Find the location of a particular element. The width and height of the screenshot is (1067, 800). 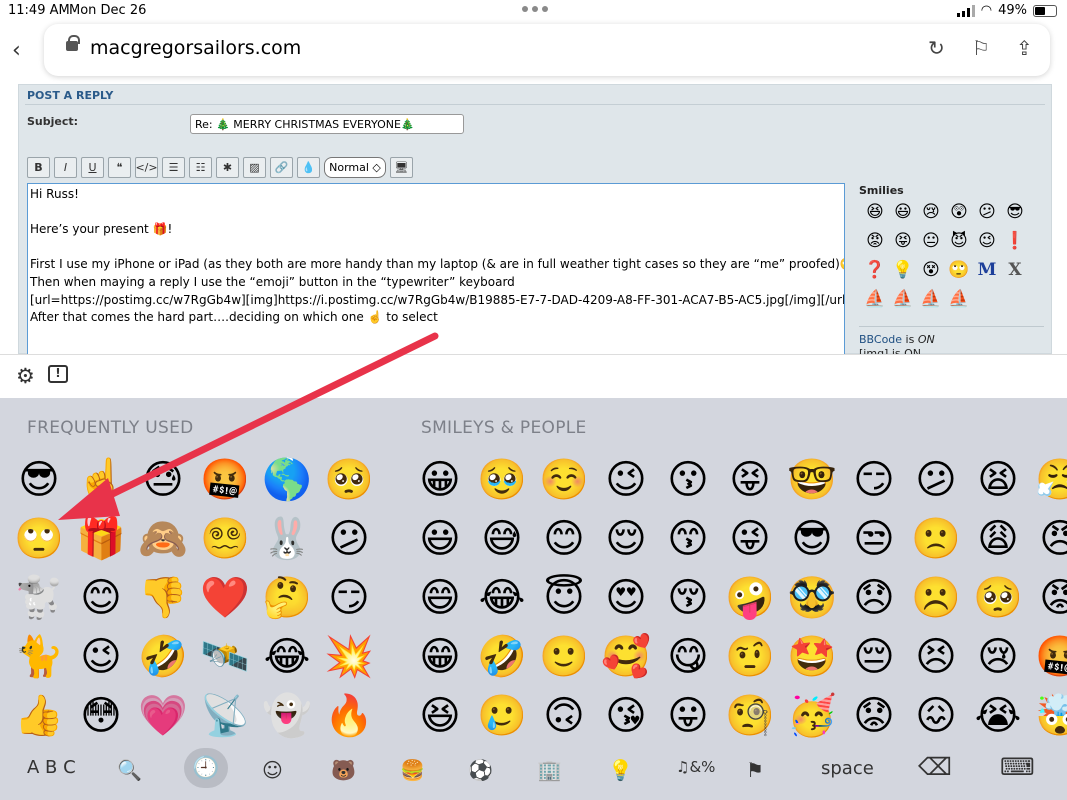

emoji-key: 😉 is located at coordinates (626, 479).